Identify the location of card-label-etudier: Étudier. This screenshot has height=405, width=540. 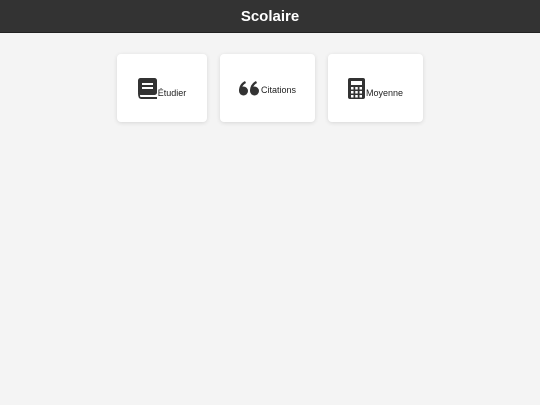
(172, 92).